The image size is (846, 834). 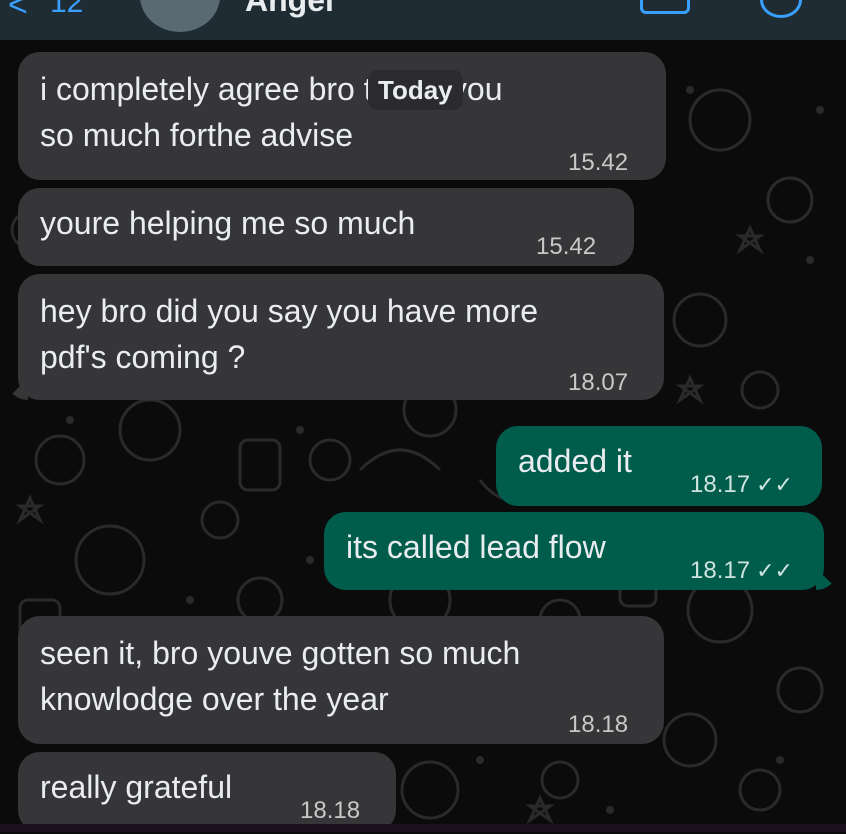 I want to click on date-chip: Today, so click(x=415, y=90).